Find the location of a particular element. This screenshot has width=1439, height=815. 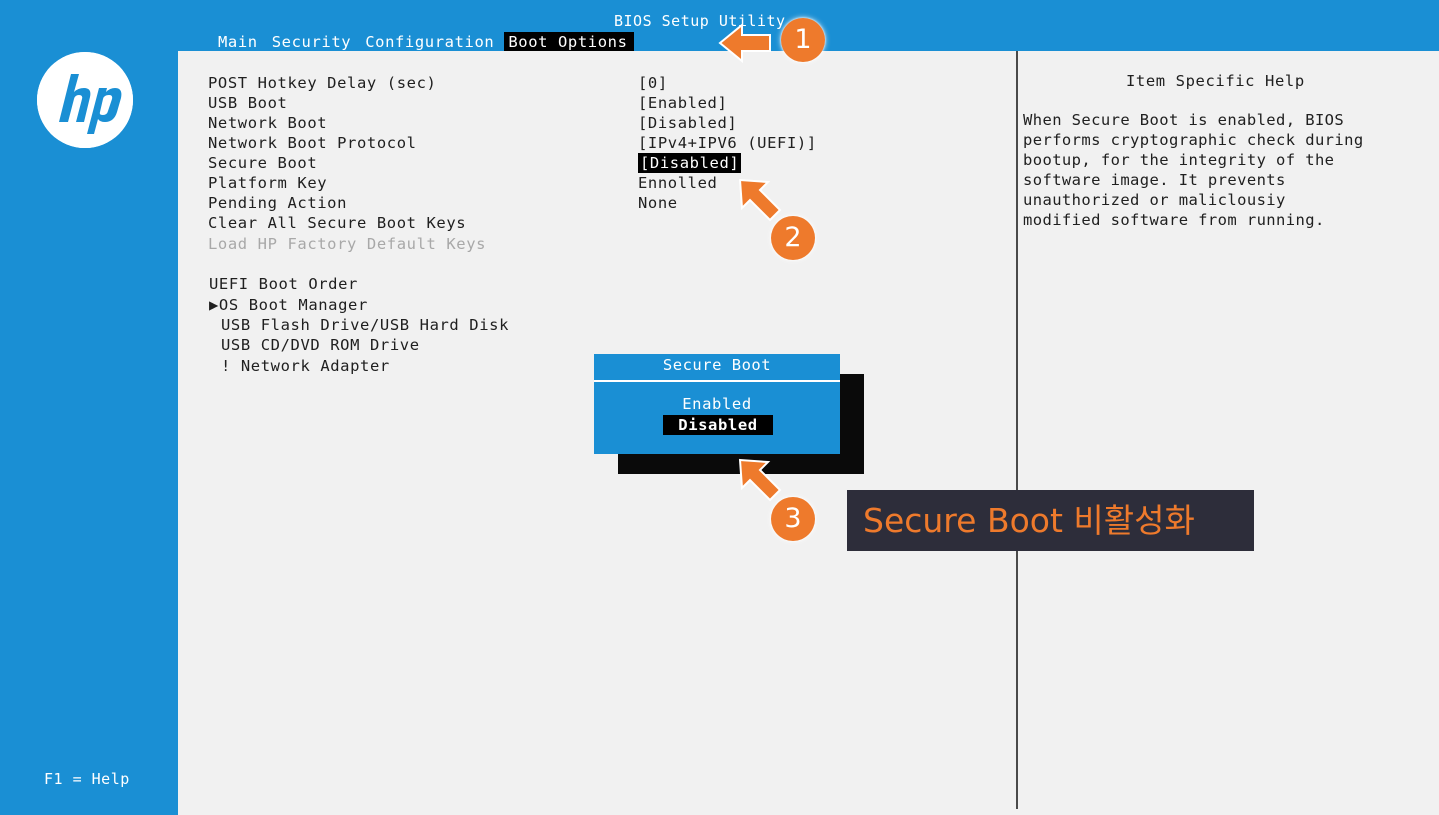

help-line: bootup, for the integrity of the is located at coordinates (1179, 160).